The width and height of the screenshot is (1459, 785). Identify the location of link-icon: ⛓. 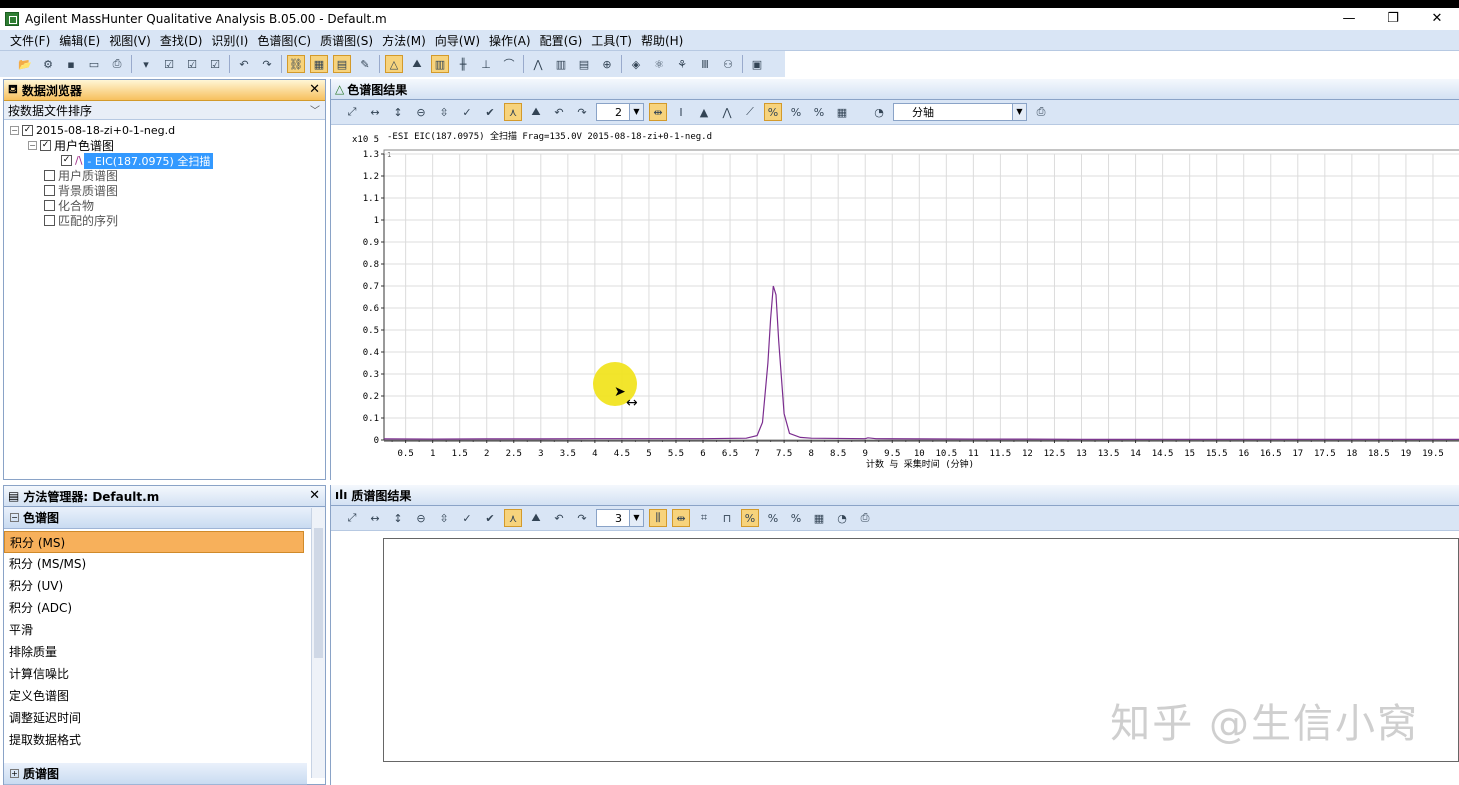
(296, 64).